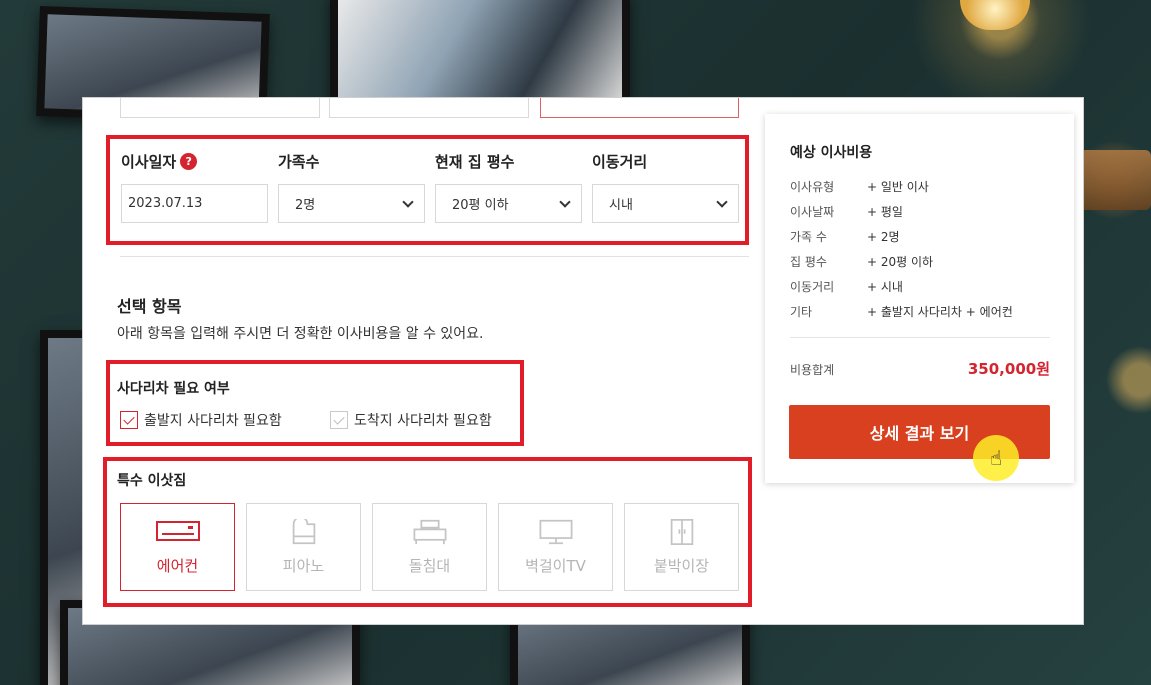 This screenshot has width=1151, height=685. What do you see at coordinates (681, 547) in the screenshot?
I see `special-item-wardrobe: 붙박이장` at bounding box center [681, 547].